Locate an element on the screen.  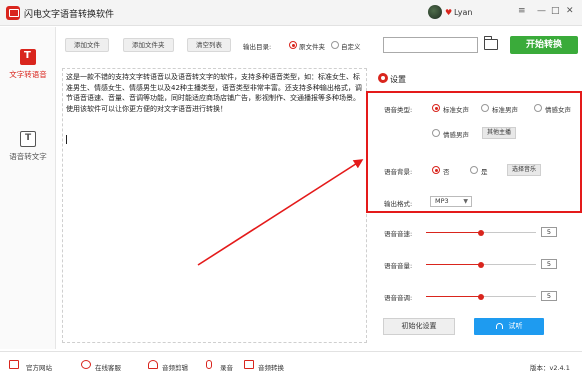
footer-website-link: 官方网站 is located at coordinates (39, 367).